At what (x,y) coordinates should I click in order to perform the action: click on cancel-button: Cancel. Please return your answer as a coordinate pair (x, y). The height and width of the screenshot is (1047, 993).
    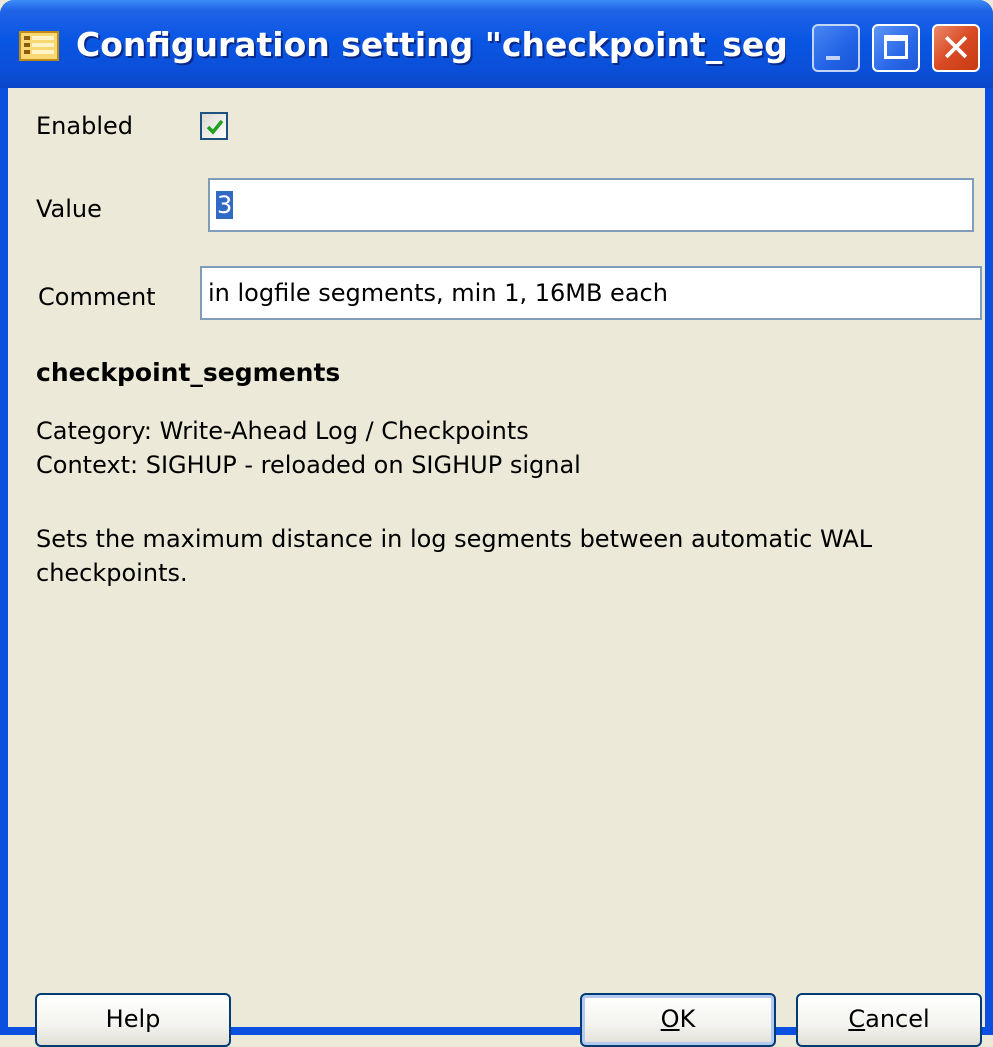
    Looking at the image, I should click on (889, 1020).